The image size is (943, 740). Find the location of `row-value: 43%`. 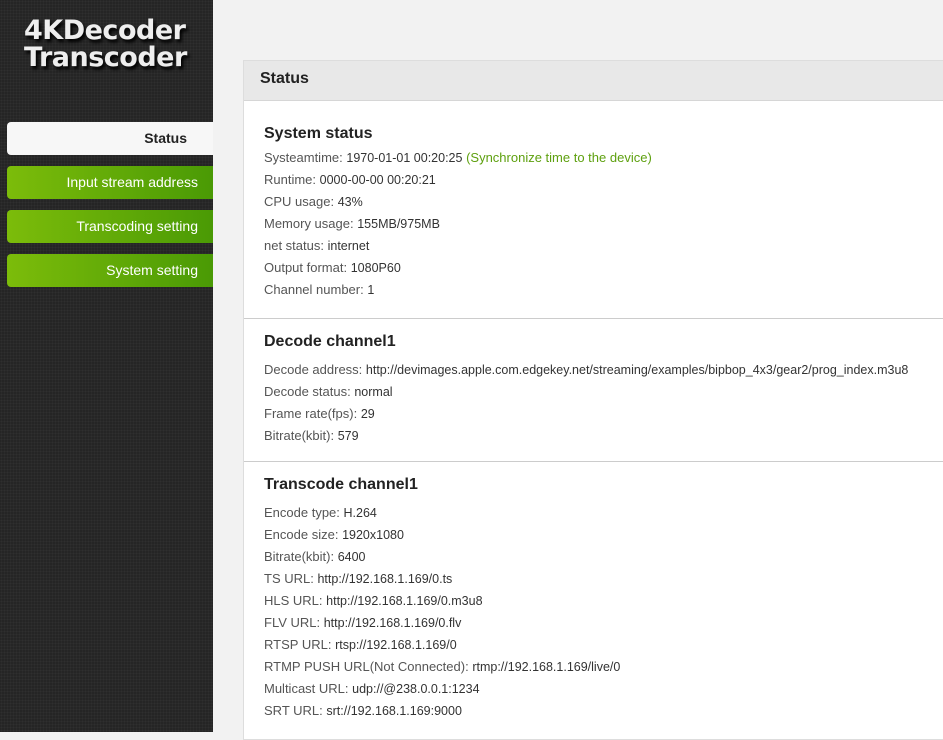

row-value: 43% is located at coordinates (350, 202).